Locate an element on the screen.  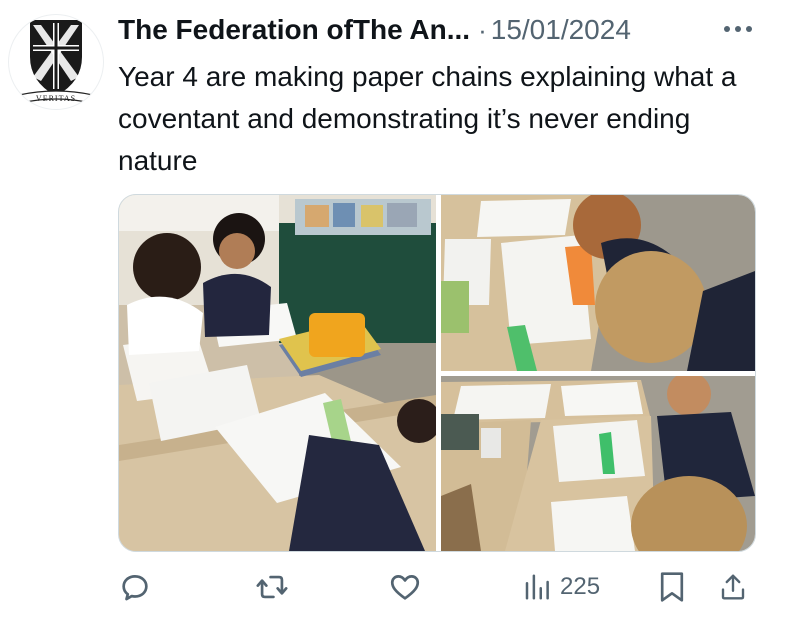
avatar: VERITAS is located at coordinates (56, 62).